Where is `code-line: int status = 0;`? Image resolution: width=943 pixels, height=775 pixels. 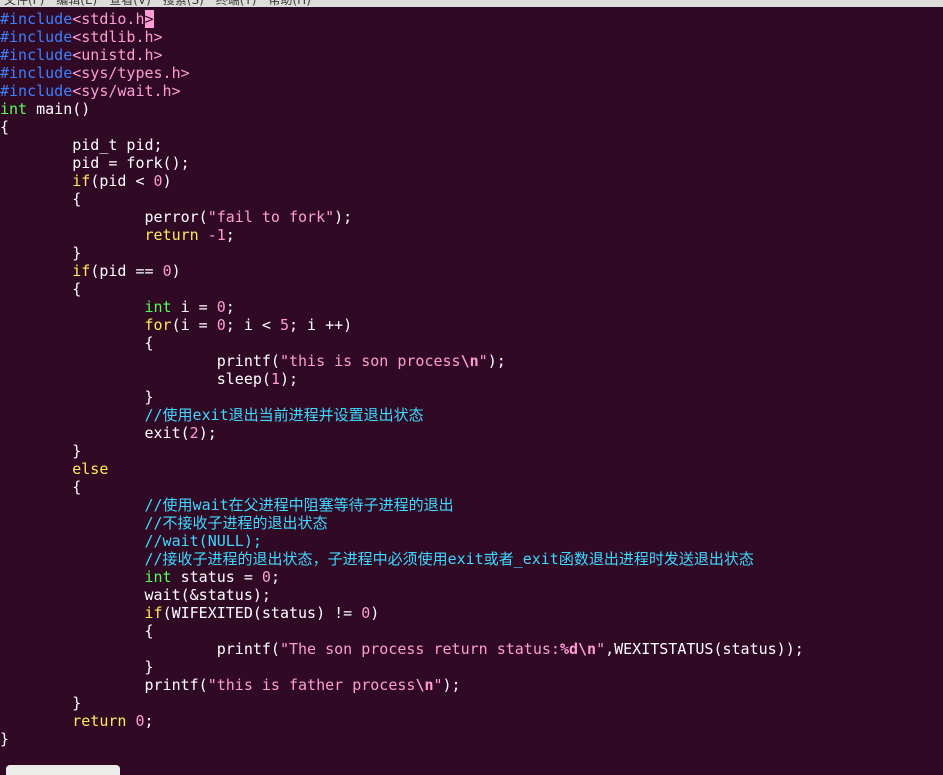 code-line: int status = 0; is located at coordinates (471, 577).